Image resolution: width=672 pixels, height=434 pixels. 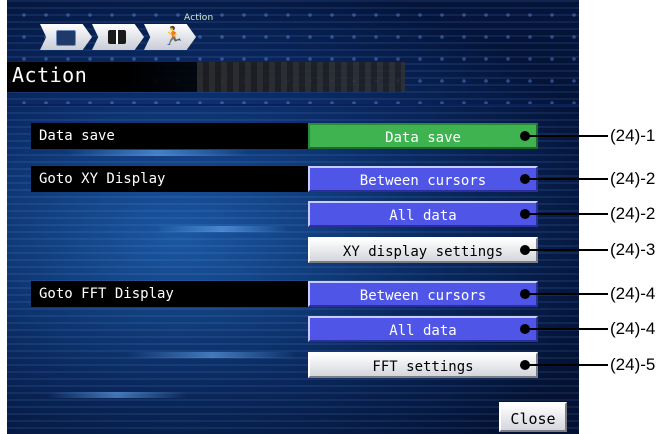 I want to click on close-button: Close, so click(x=533, y=417).